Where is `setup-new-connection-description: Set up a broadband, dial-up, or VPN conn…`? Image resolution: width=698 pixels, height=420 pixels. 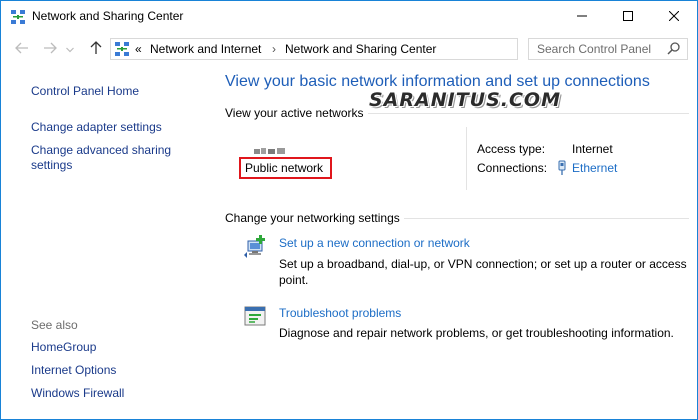
setup-new-connection-description: Set up a broadband, dial-up, or VPN conn… is located at coordinates (483, 272).